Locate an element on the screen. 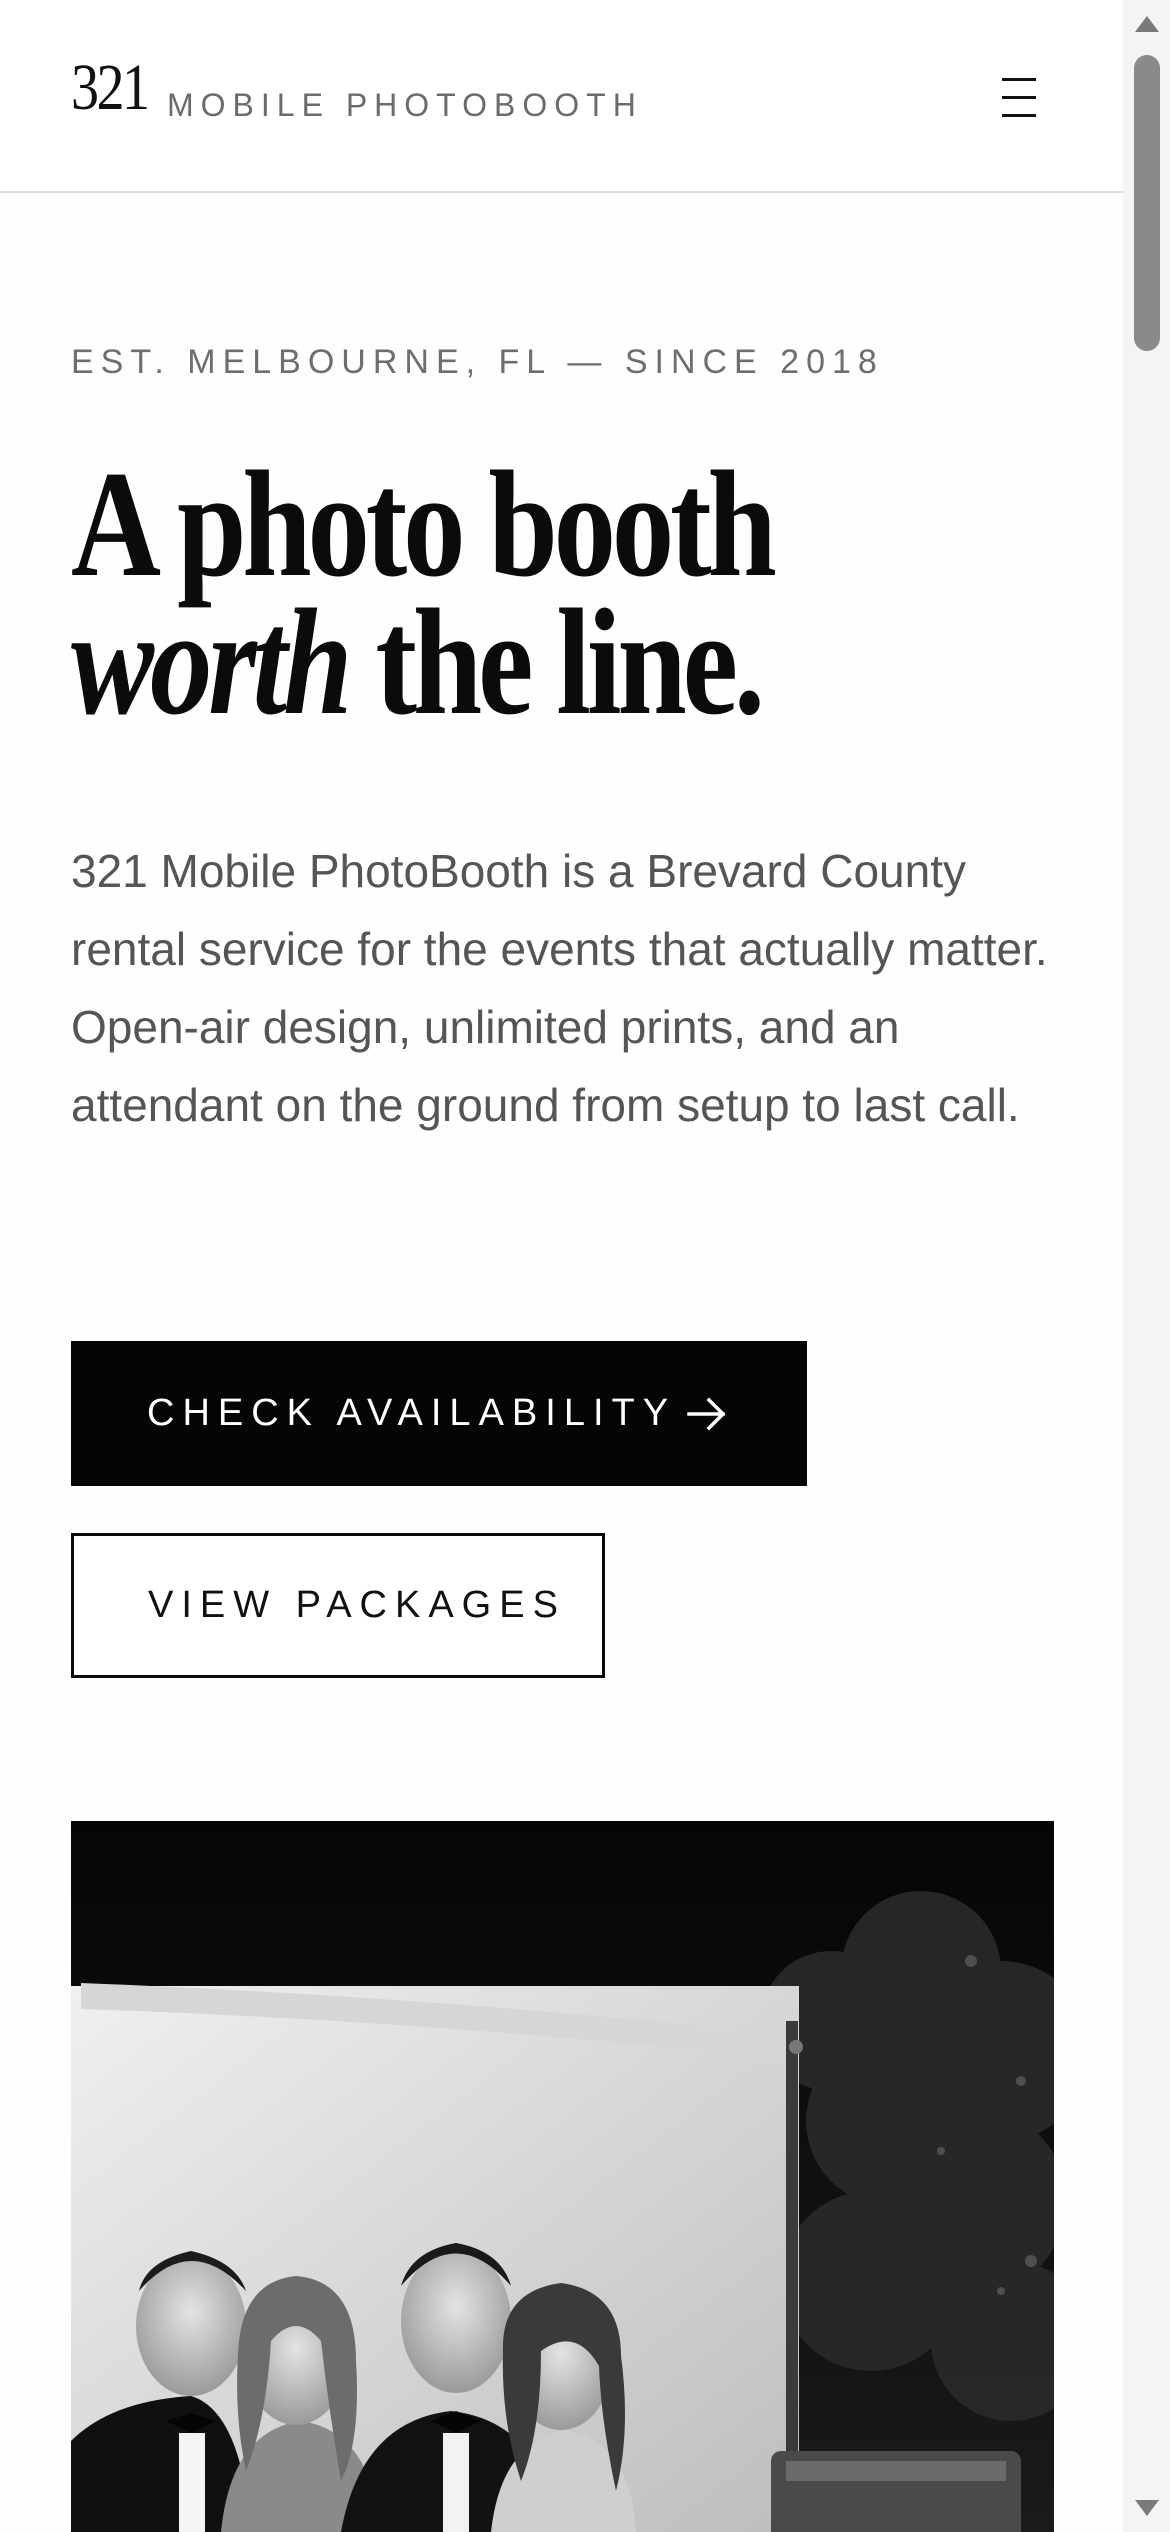 This screenshot has width=1170, height=2532. headline-line-2: worth the line. is located at coordinates (422, 662).